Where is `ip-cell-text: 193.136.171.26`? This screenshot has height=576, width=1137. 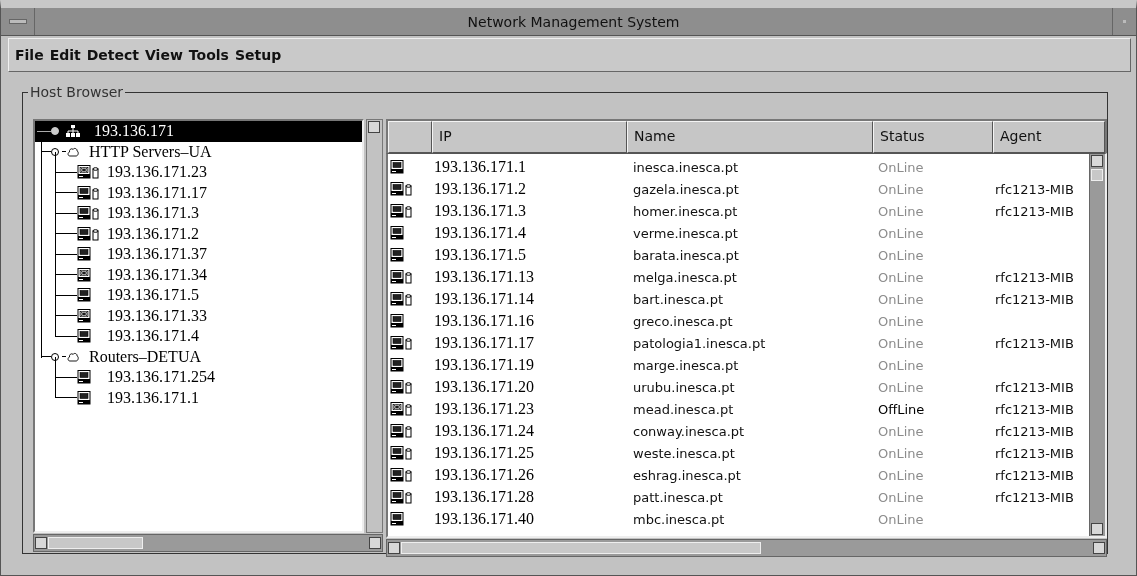
ip-cell-text: 193.136.171.26 is located at coordinates (484, 475).